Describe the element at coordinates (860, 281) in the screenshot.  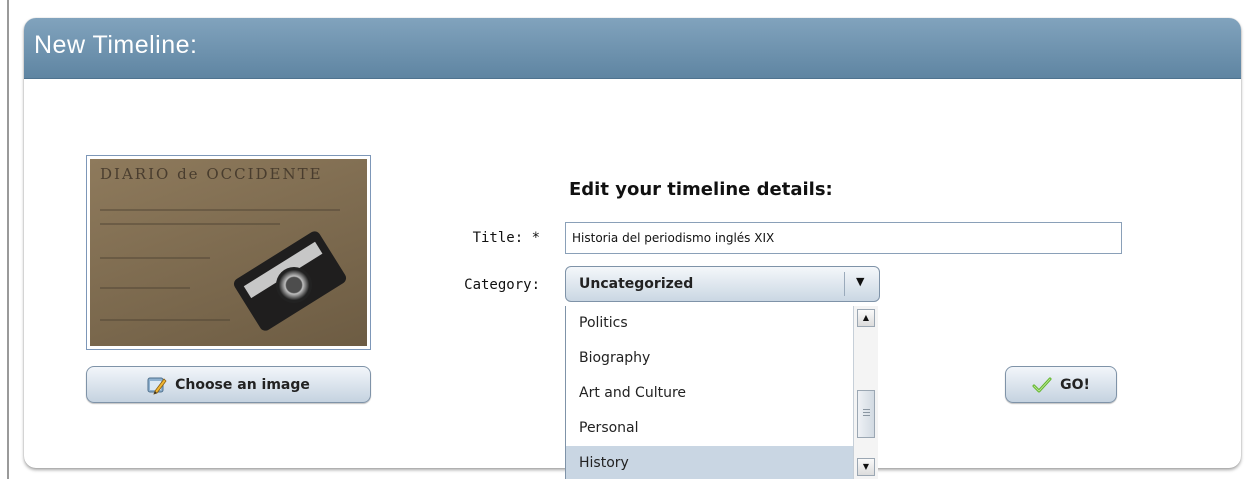
I see `chevron-down-icon: ▼` at that location.